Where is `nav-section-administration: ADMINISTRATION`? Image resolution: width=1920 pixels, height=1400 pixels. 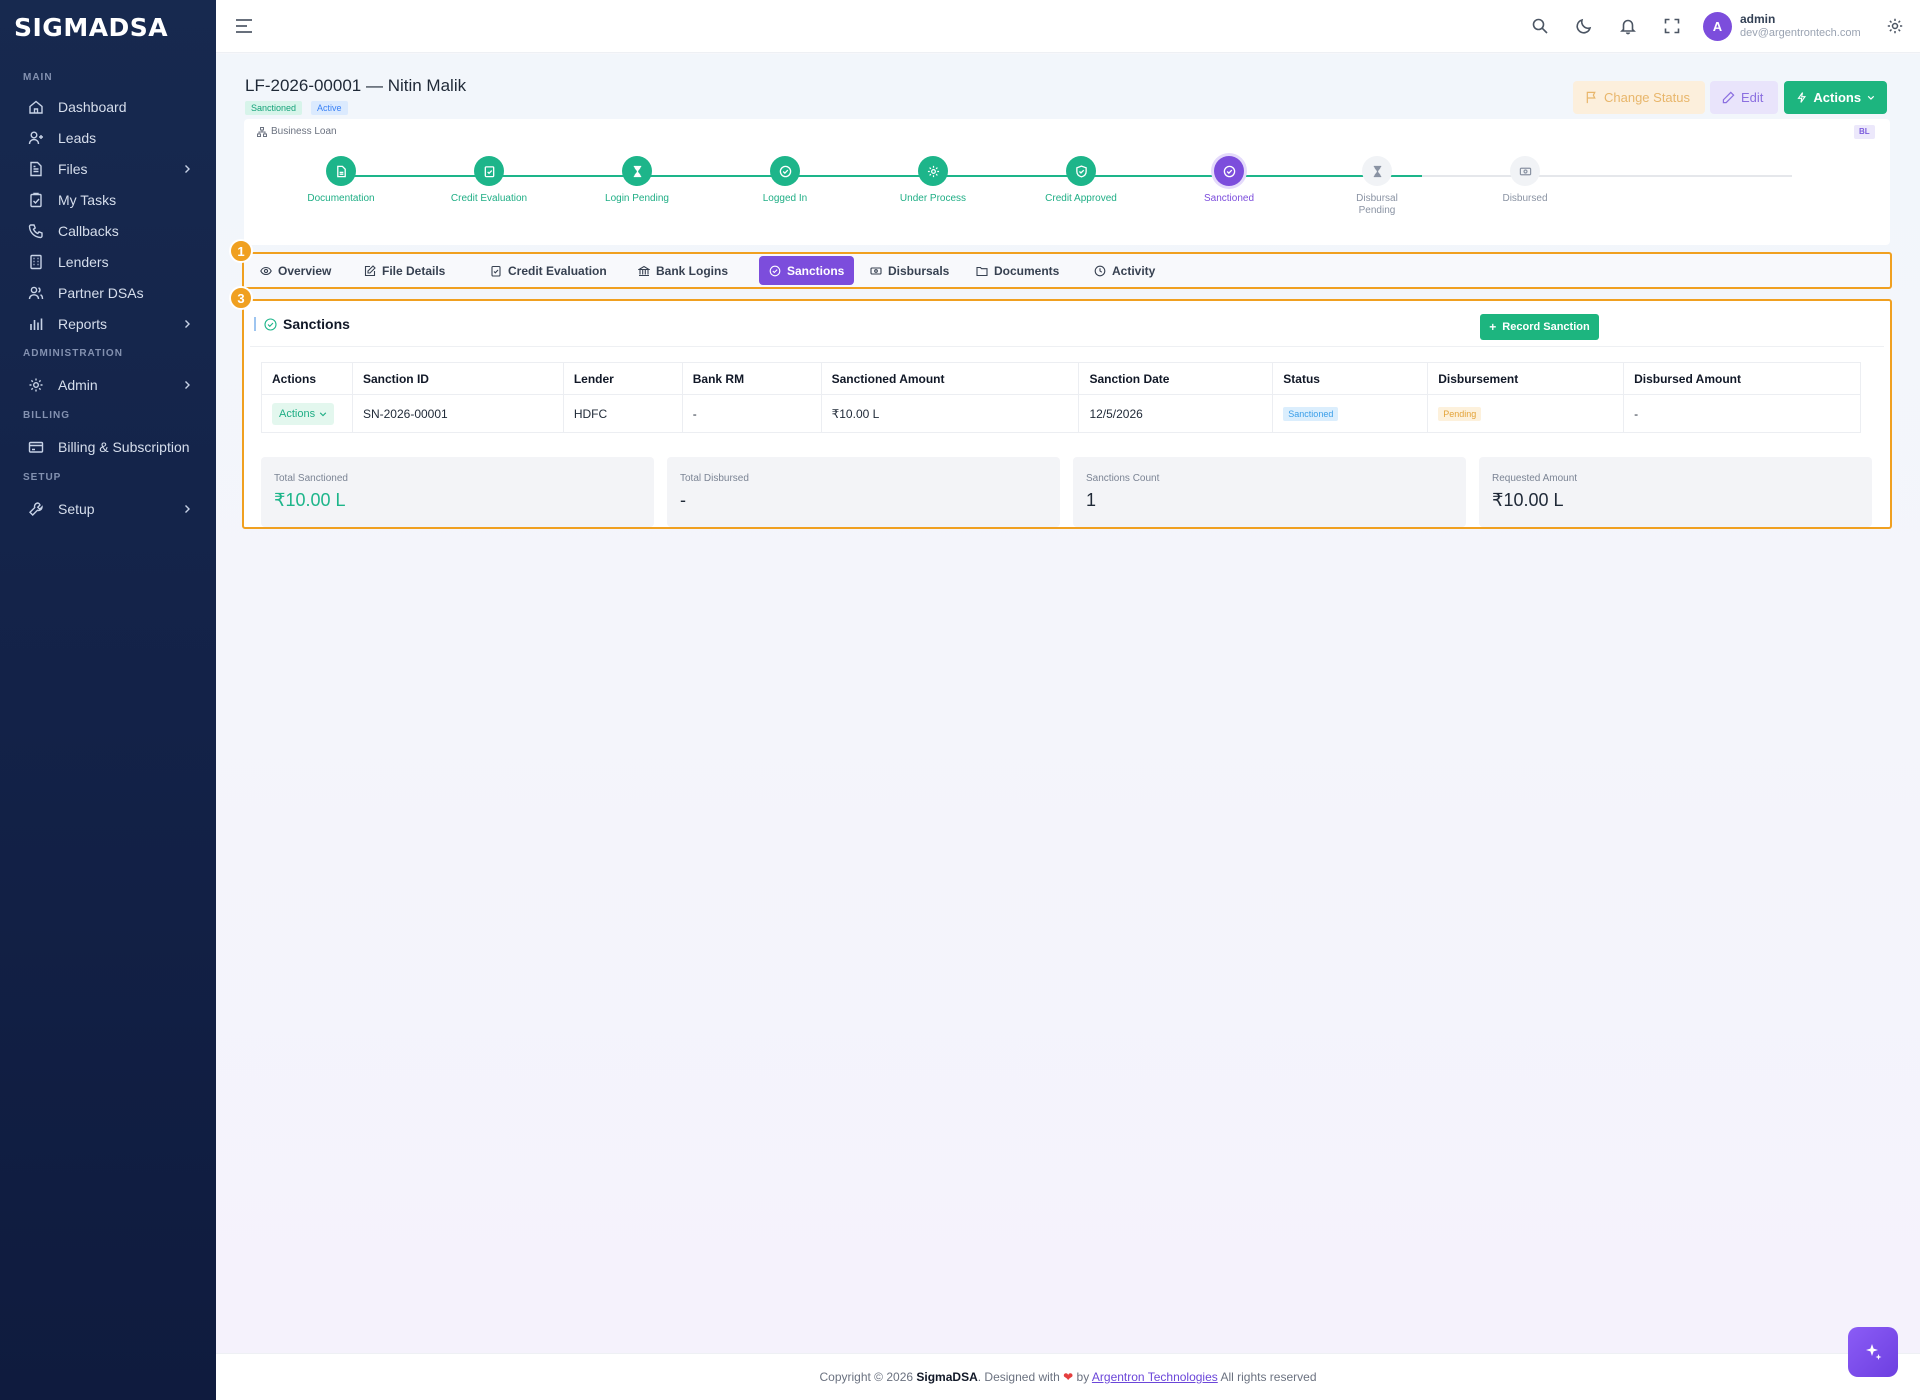
nav-section-administration: ADMINISTRATION is located at coordinates (73, 353).